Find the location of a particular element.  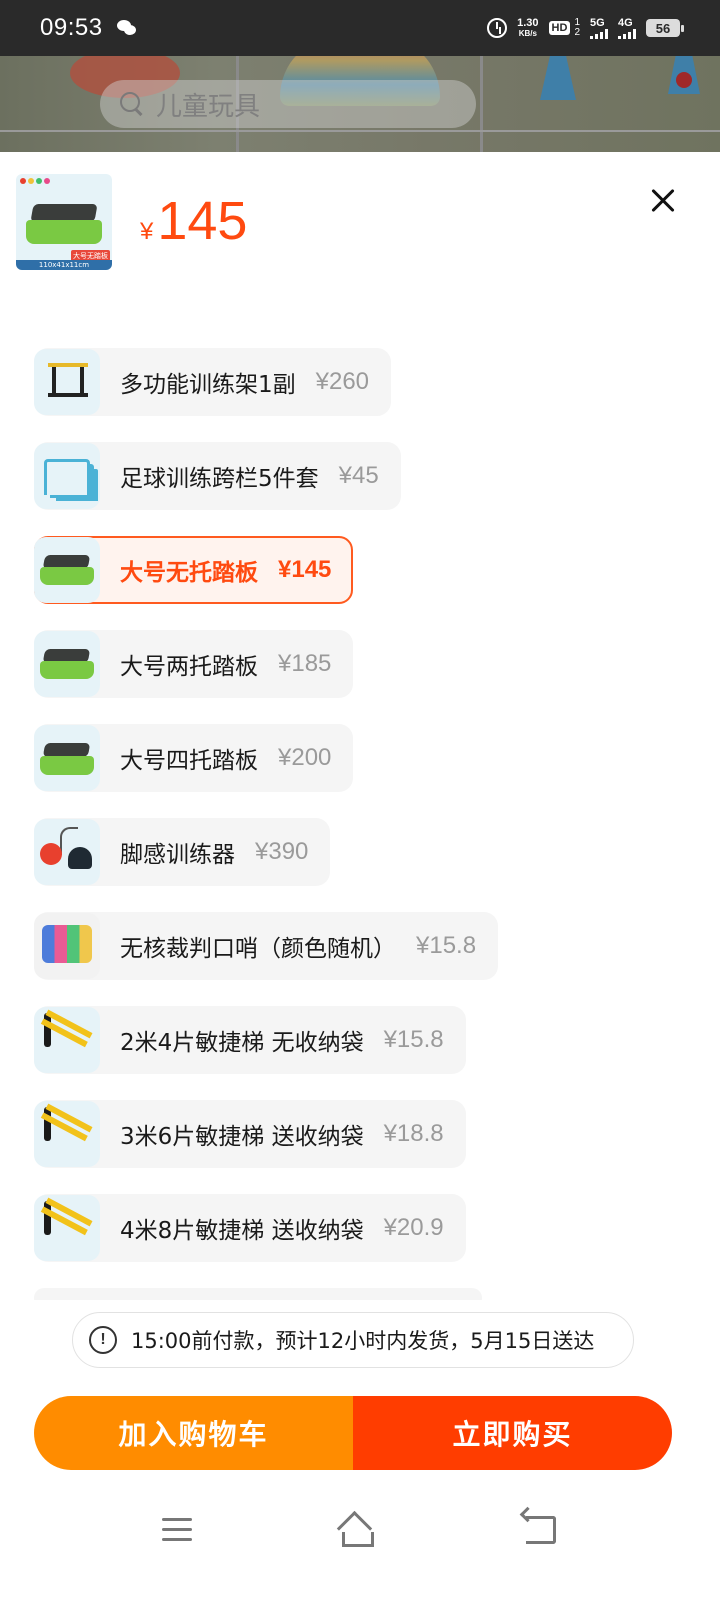

kick-trainer-icon is located at coordinates (67, 852).